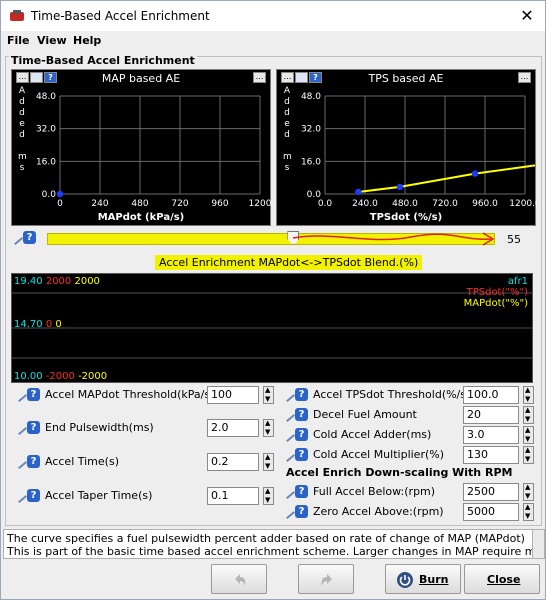 Image resolution: width=546 pixels, height=600 pixels. Describe the element at coordinates (87, 40) in the screenshot. I see `menu-help: Help` at that location.